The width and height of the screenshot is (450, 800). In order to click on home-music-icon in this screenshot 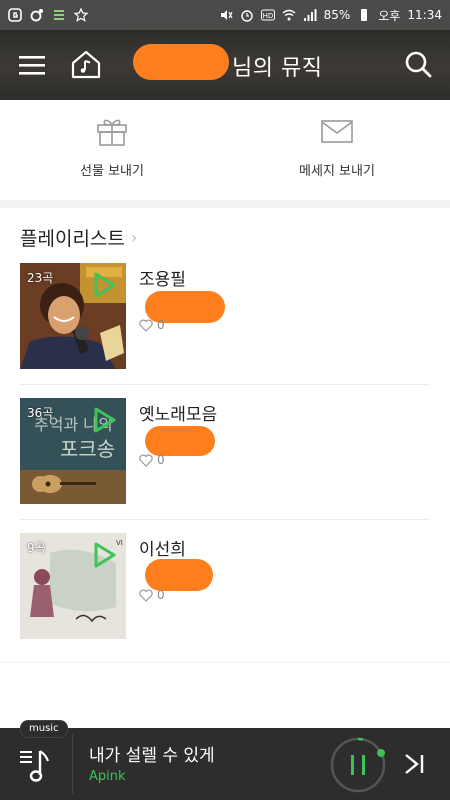, I will do `click(86, 64)`.